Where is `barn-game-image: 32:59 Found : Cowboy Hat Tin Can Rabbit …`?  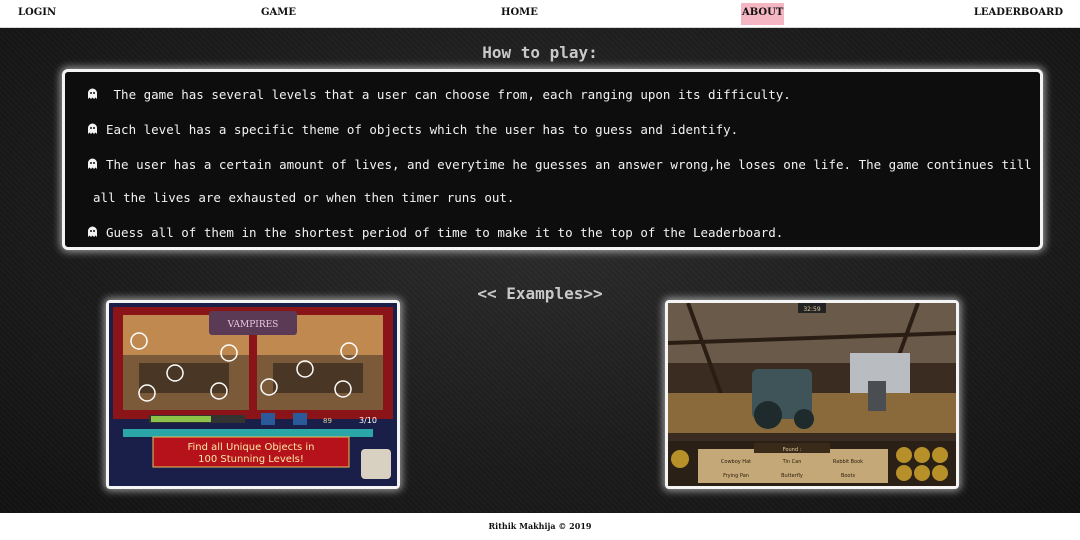
barn-game-image: 32:59 Found : Cowboy Hat Tin Can Rabbit … is located at coordinates (812, 394).